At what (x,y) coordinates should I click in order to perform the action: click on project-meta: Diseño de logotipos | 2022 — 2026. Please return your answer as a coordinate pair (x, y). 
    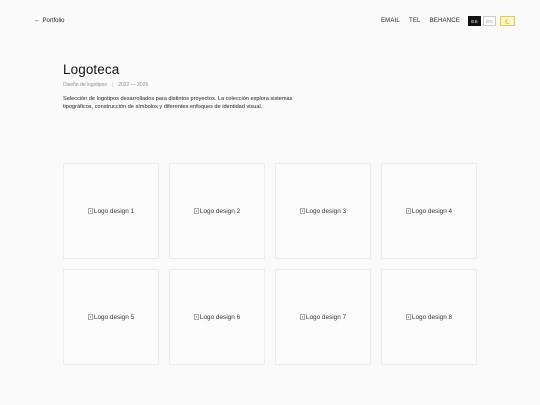
    Looking at the image, I should click on (193, 85).